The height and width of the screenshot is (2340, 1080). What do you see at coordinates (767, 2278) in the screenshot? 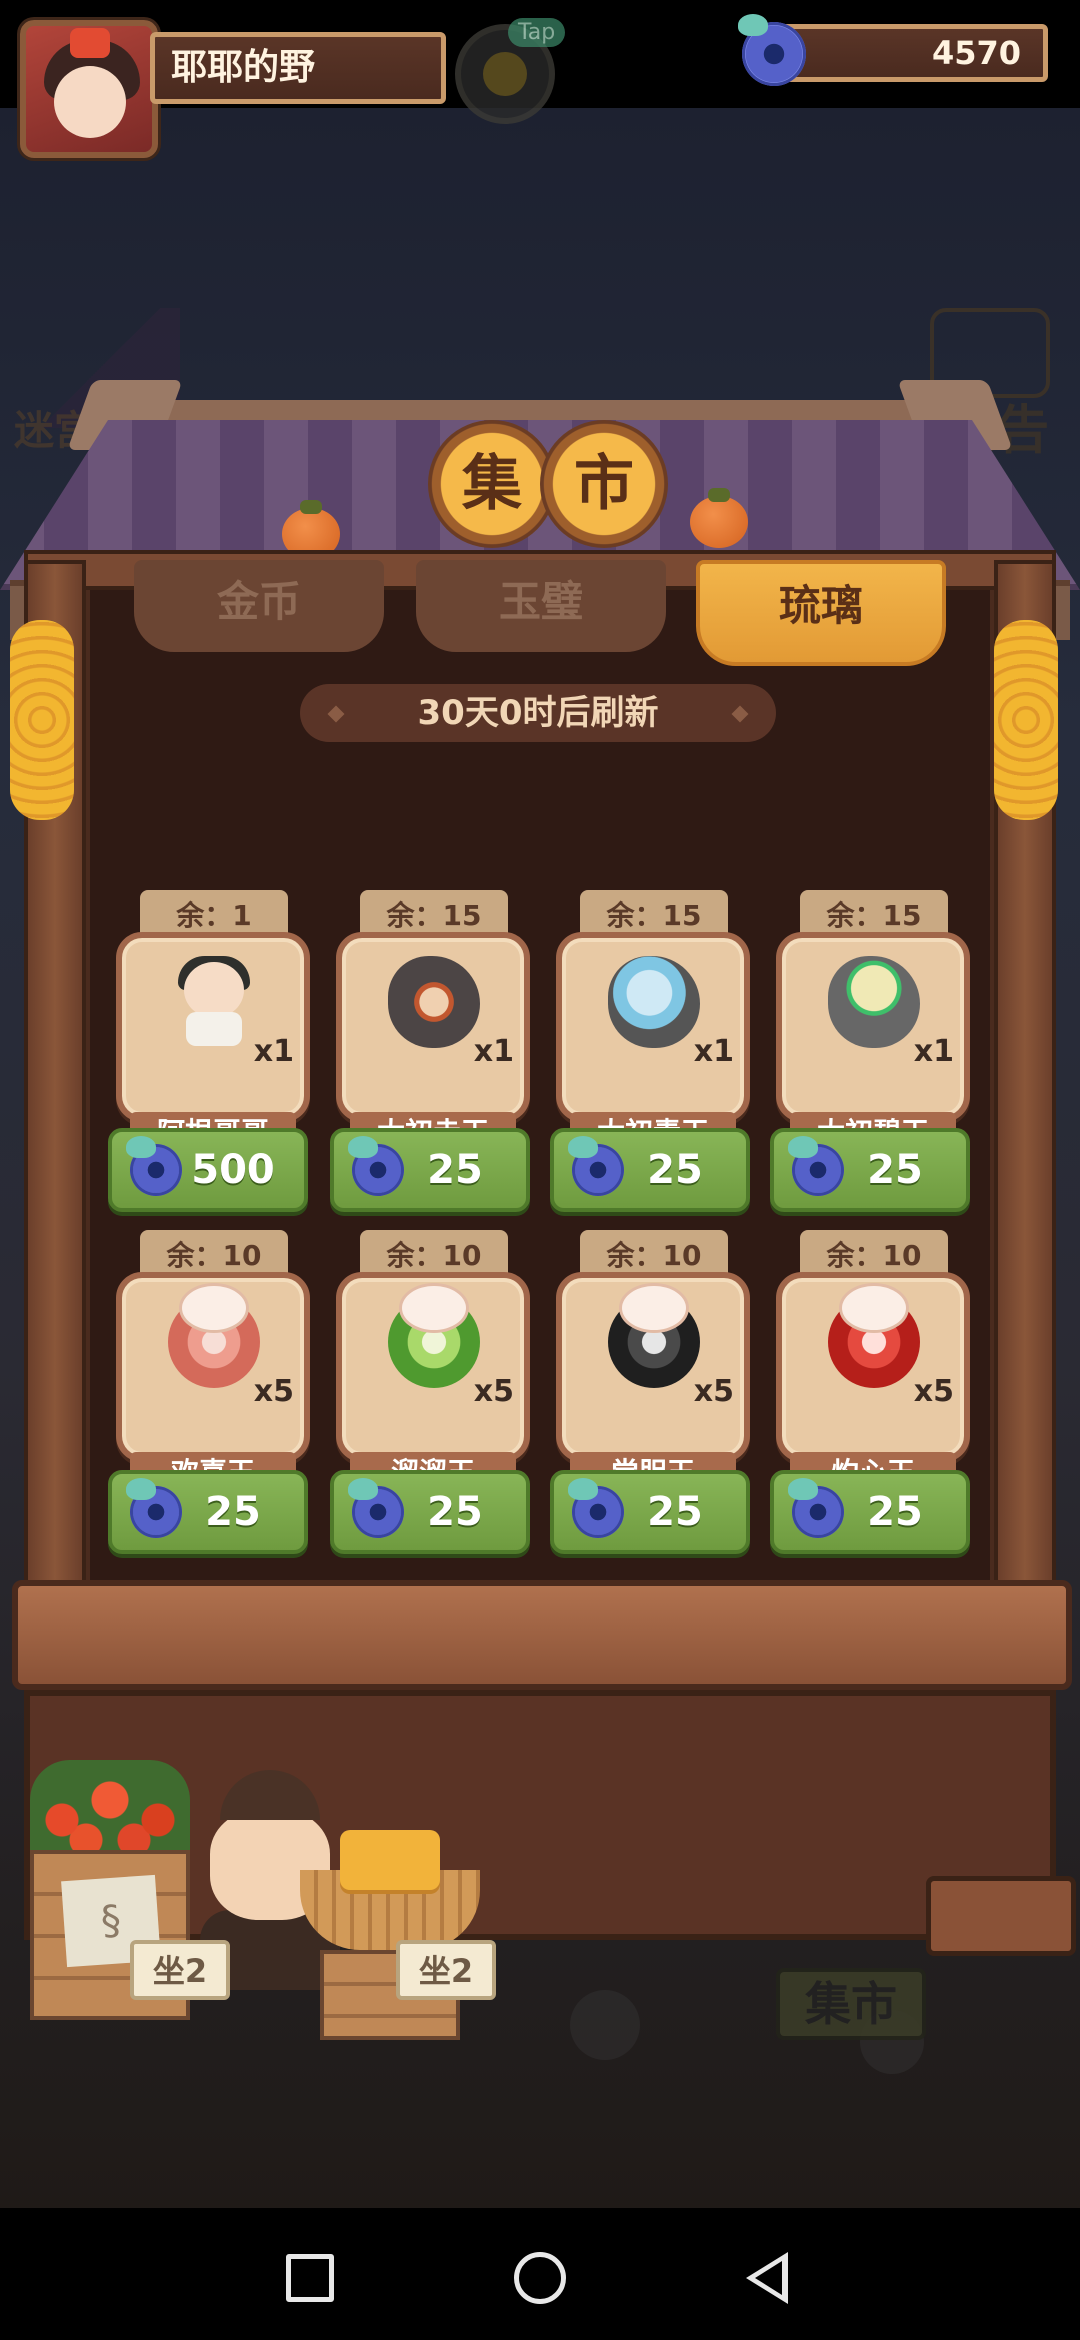
I see `back-button` at bounding box center [767, 2278].